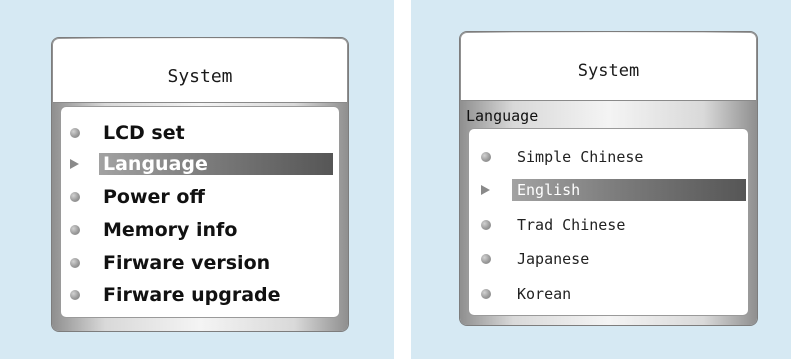 The image size is (791, 359). What do you see at coordinates (155, 164) in the screenshot?
I see `menu-item-label: Language` at bounding box center [155, 164].